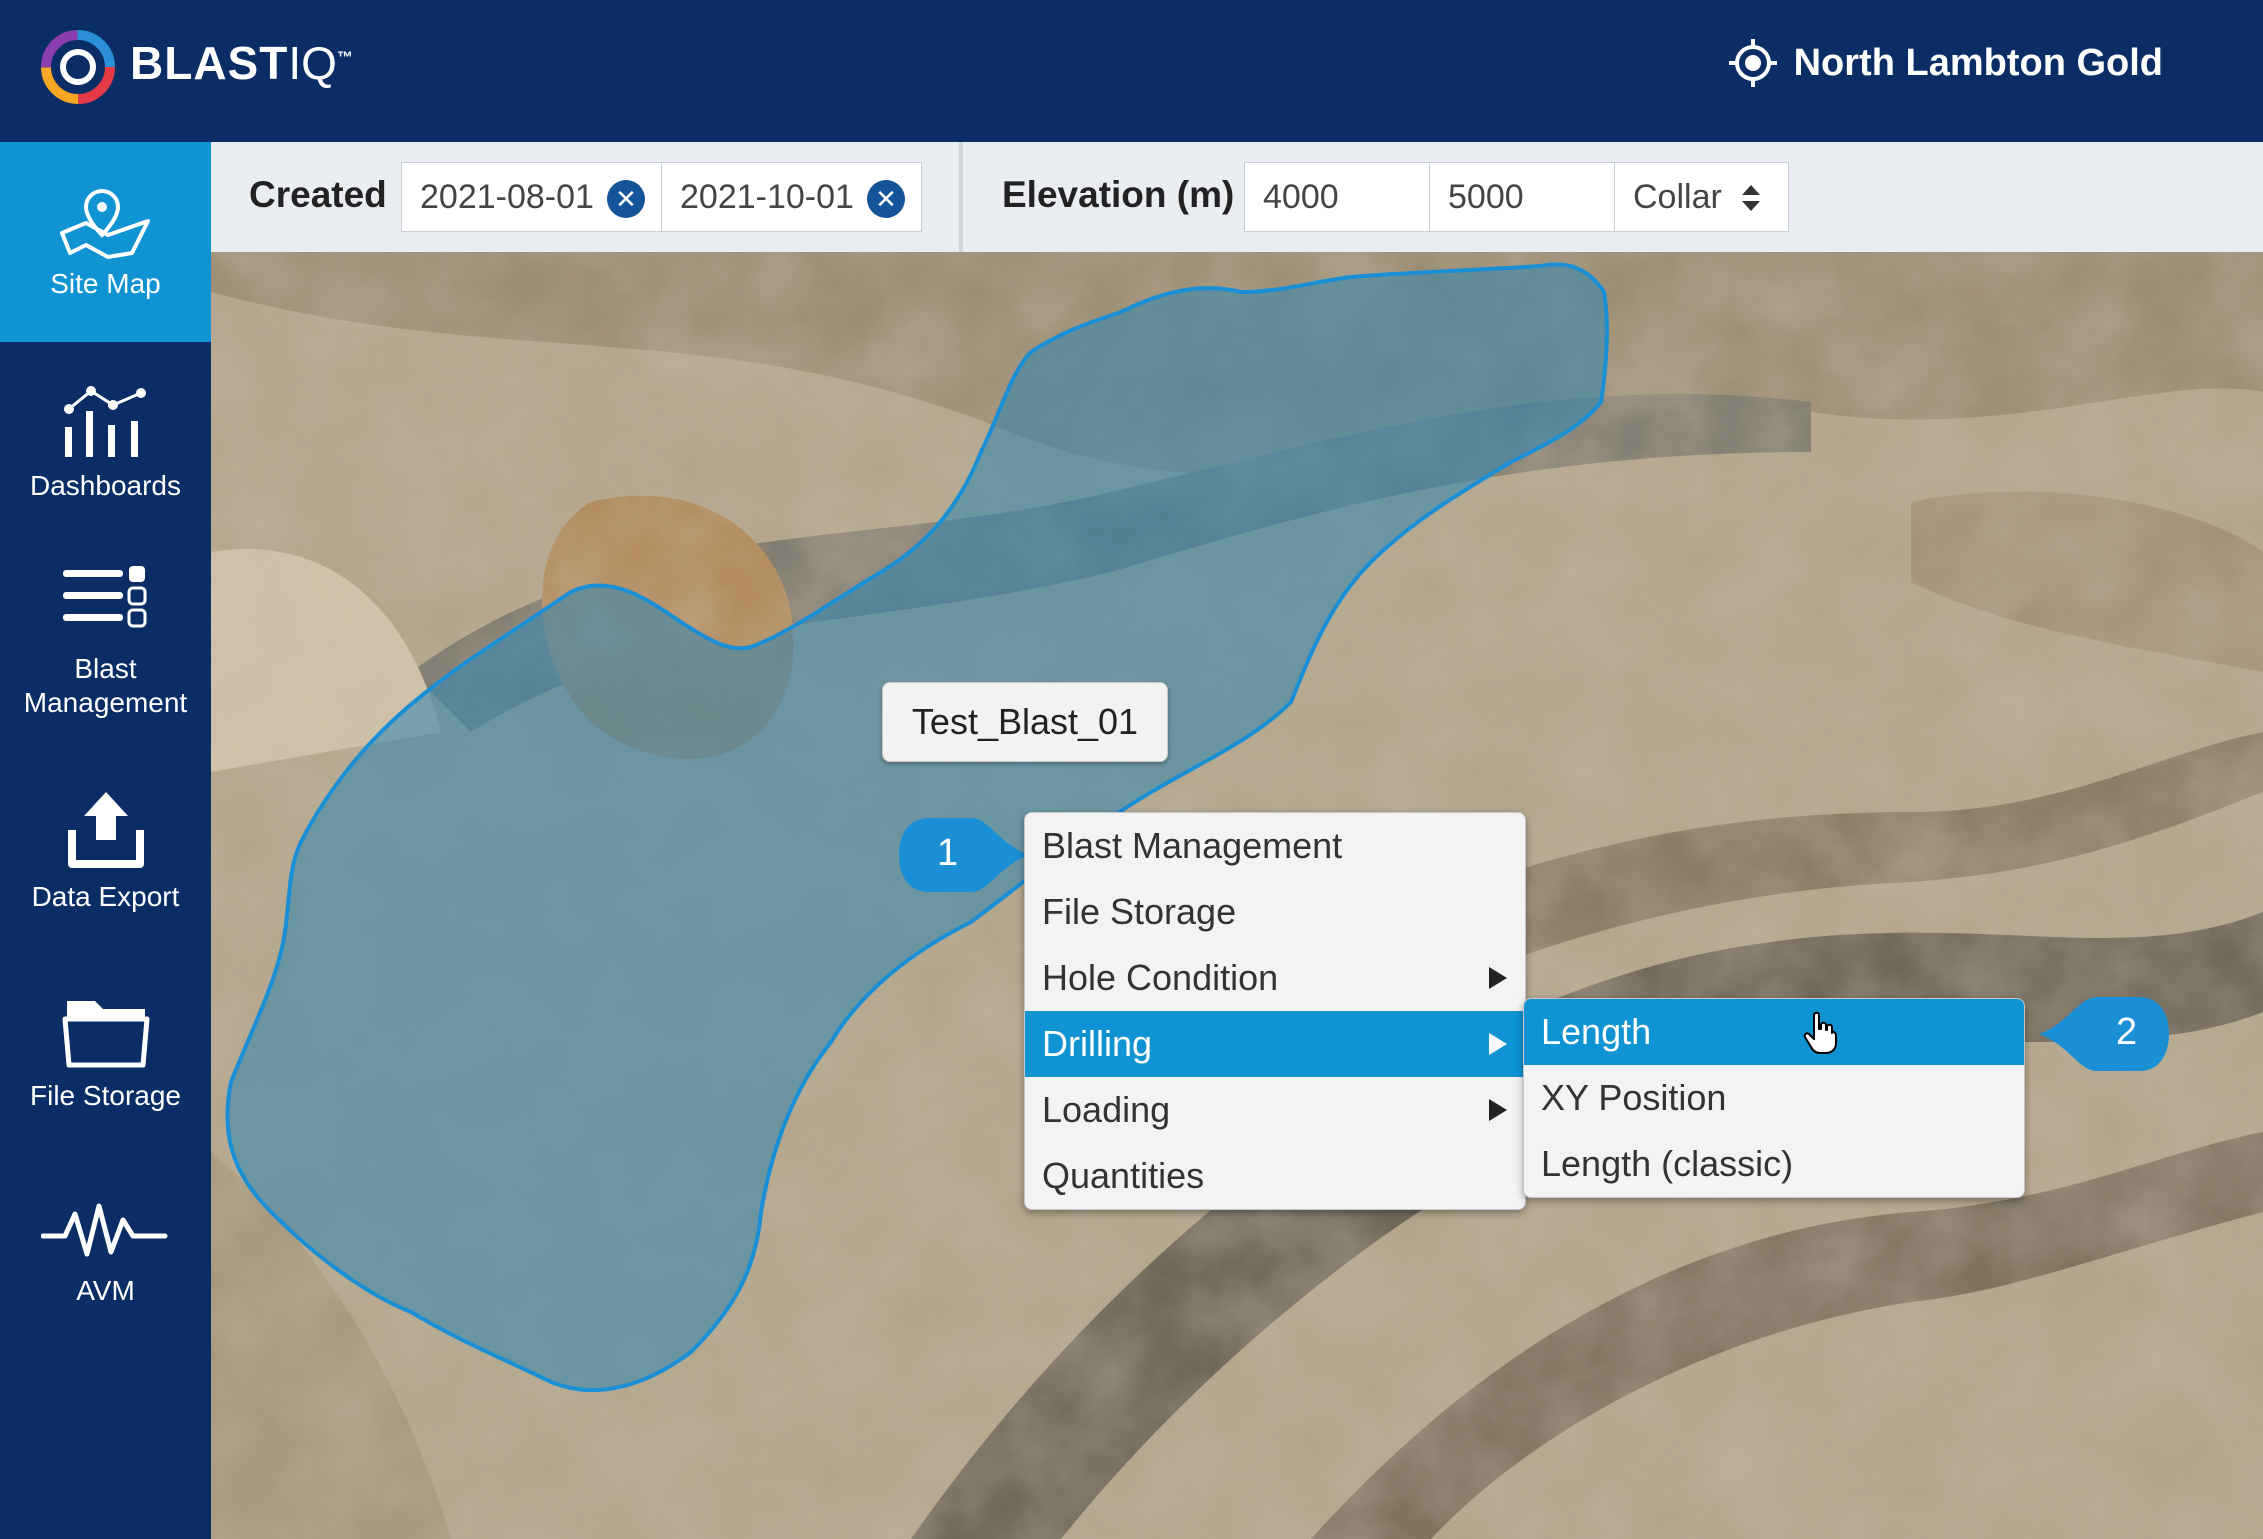  Describe the element at coordinates (961, 197) in the screenshot. I see `filter-divider` at that location.